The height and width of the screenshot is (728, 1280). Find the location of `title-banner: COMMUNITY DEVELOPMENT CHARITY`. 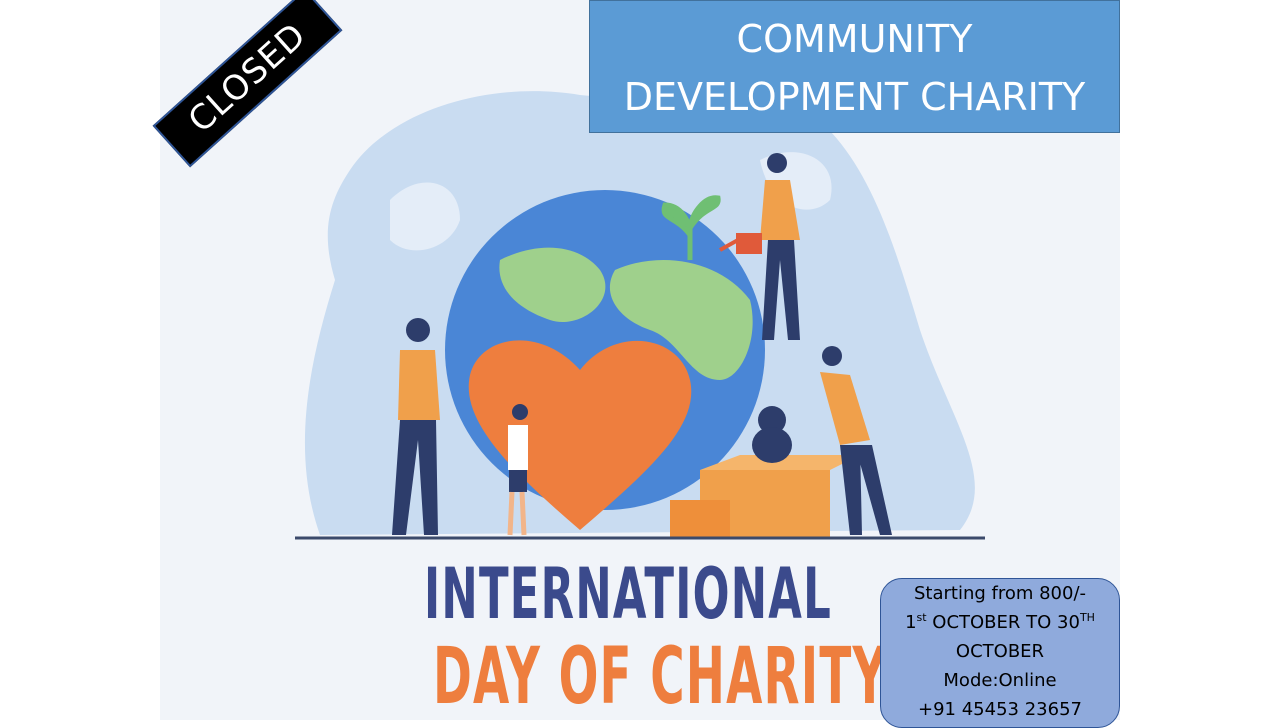

title-banner: COMMUNITY DEVELOPMENT CHARITY is located at coordinates (854, 66).